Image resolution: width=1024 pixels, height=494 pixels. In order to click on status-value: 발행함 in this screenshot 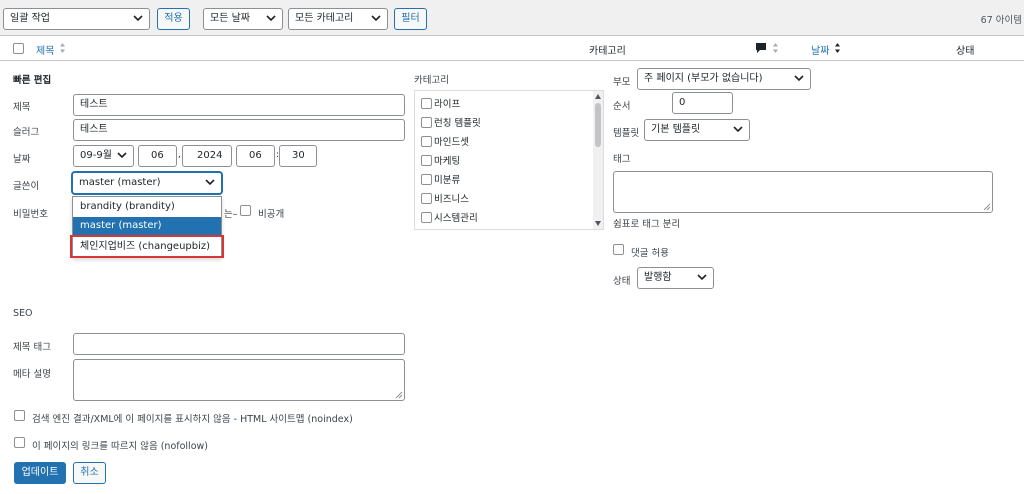, I will do `click(658, 277)`.